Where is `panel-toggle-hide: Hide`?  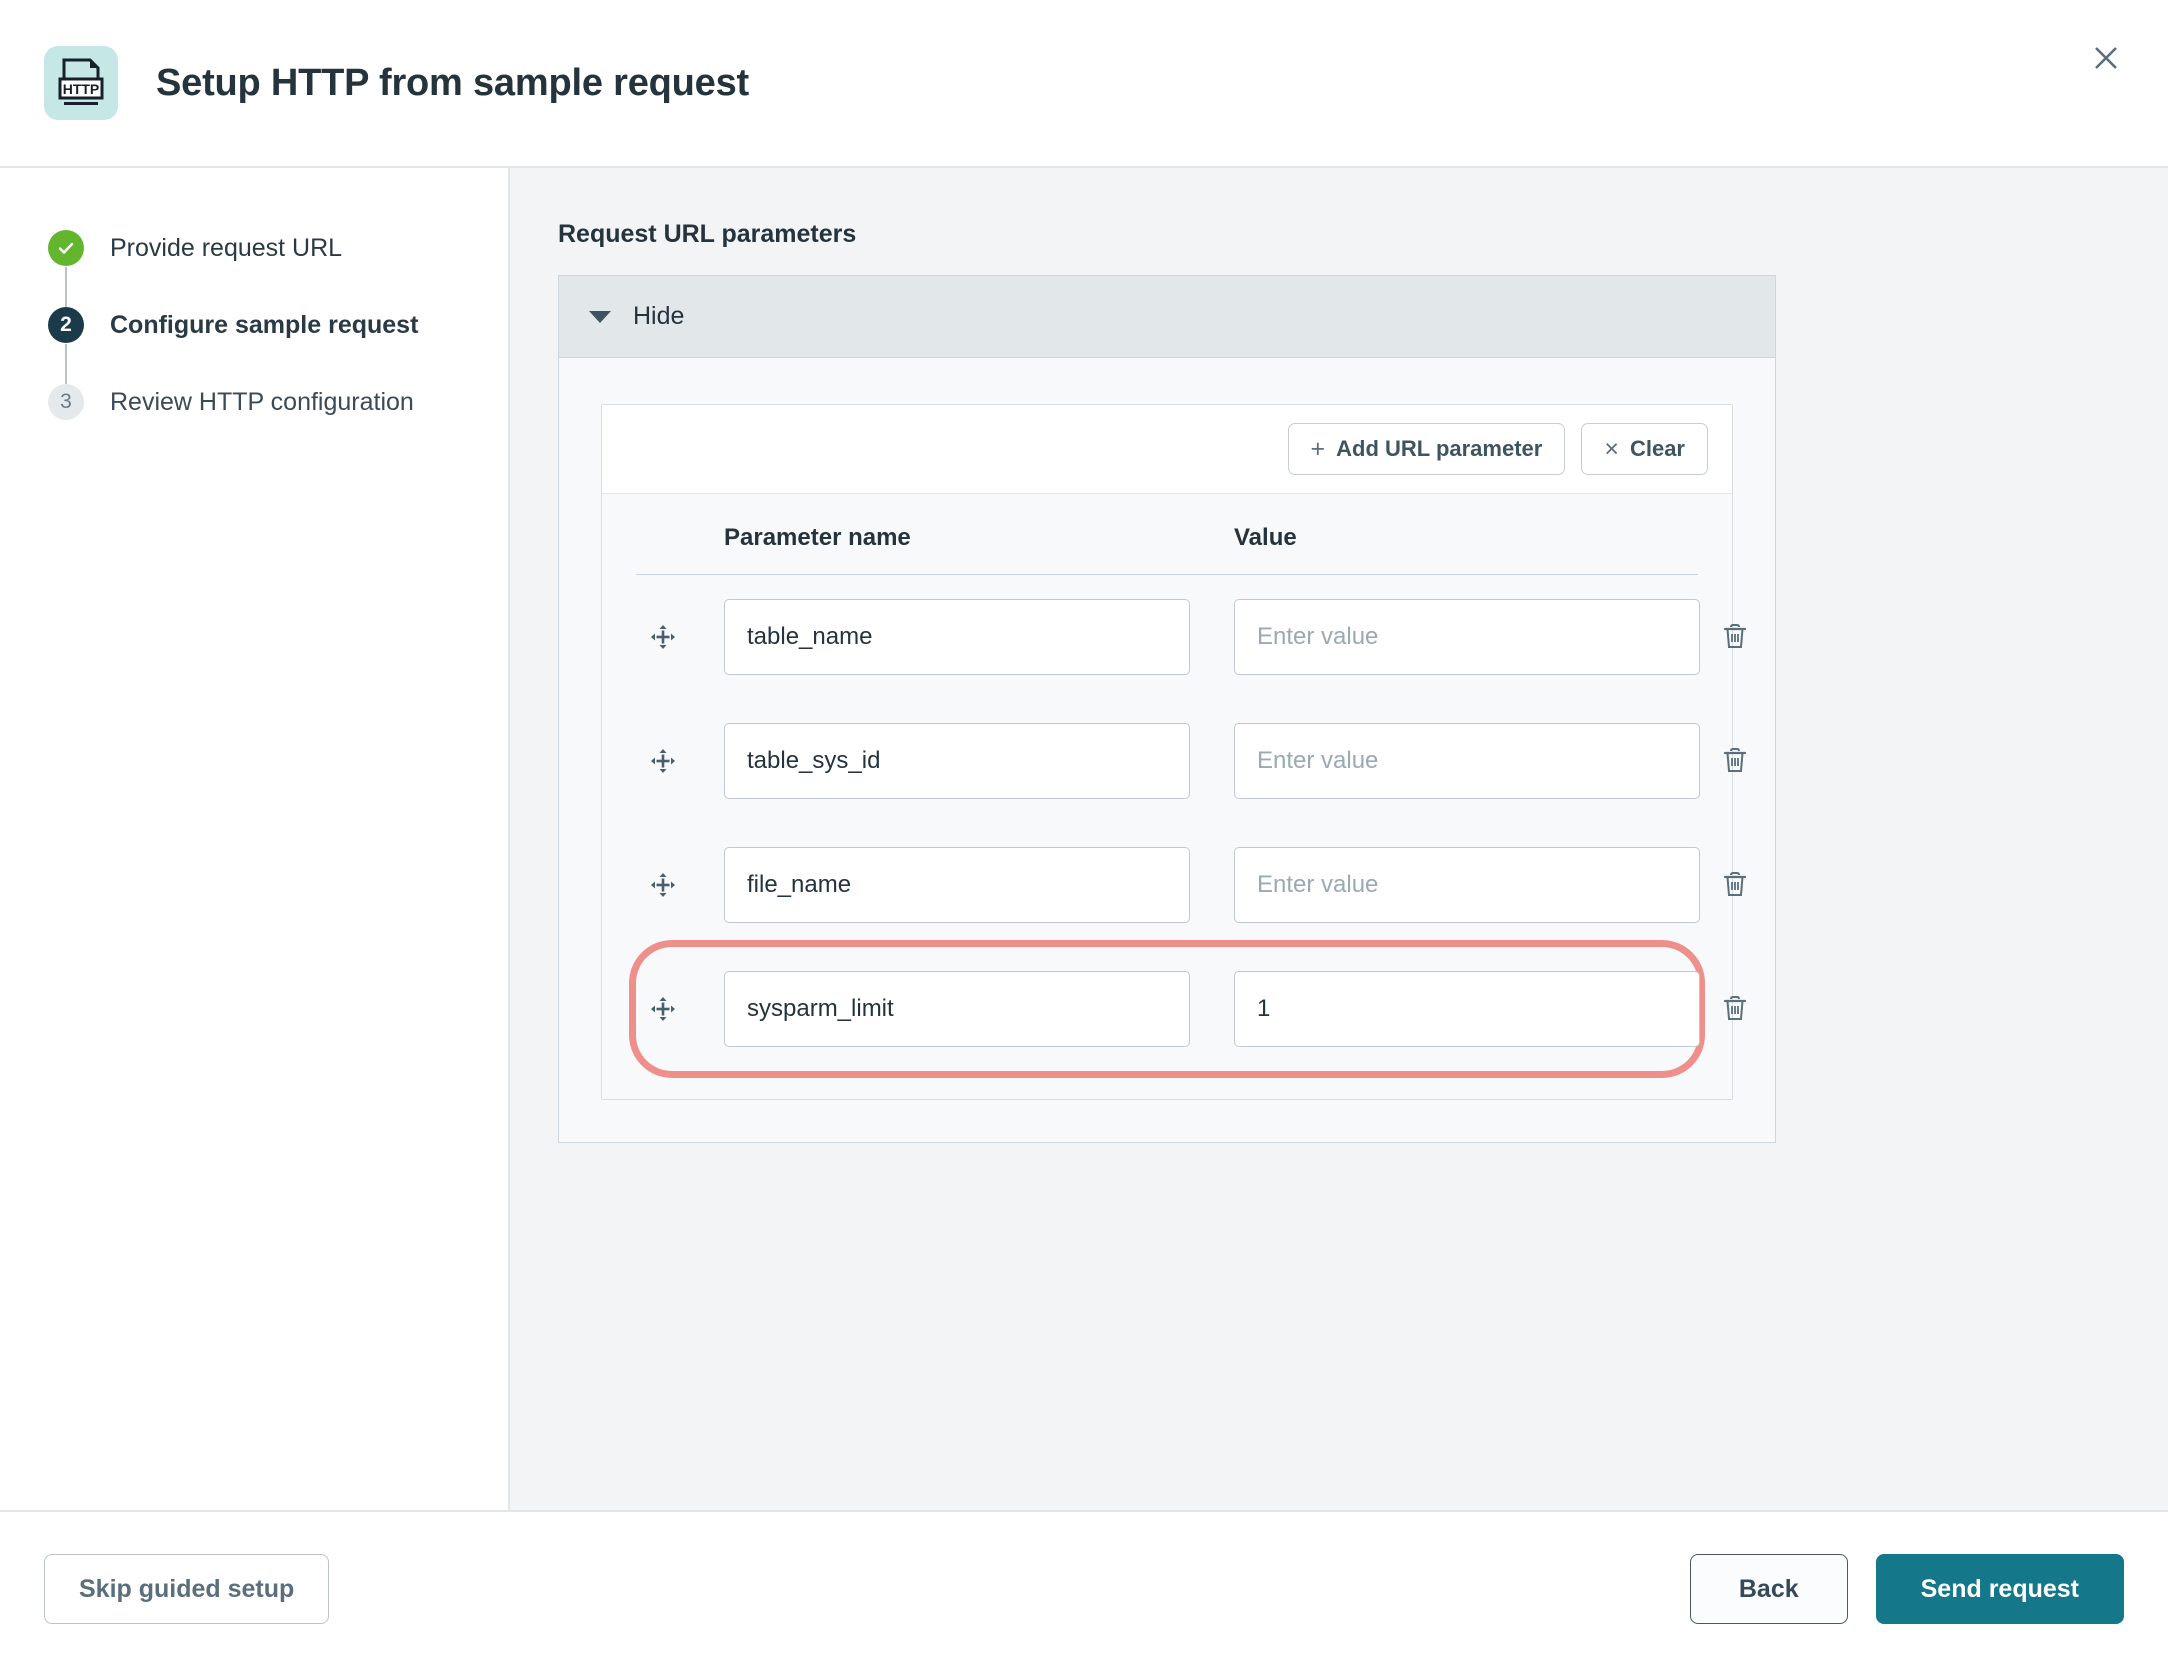 panel-toggle-hide: Hide is located at coordinates (1167, 317).